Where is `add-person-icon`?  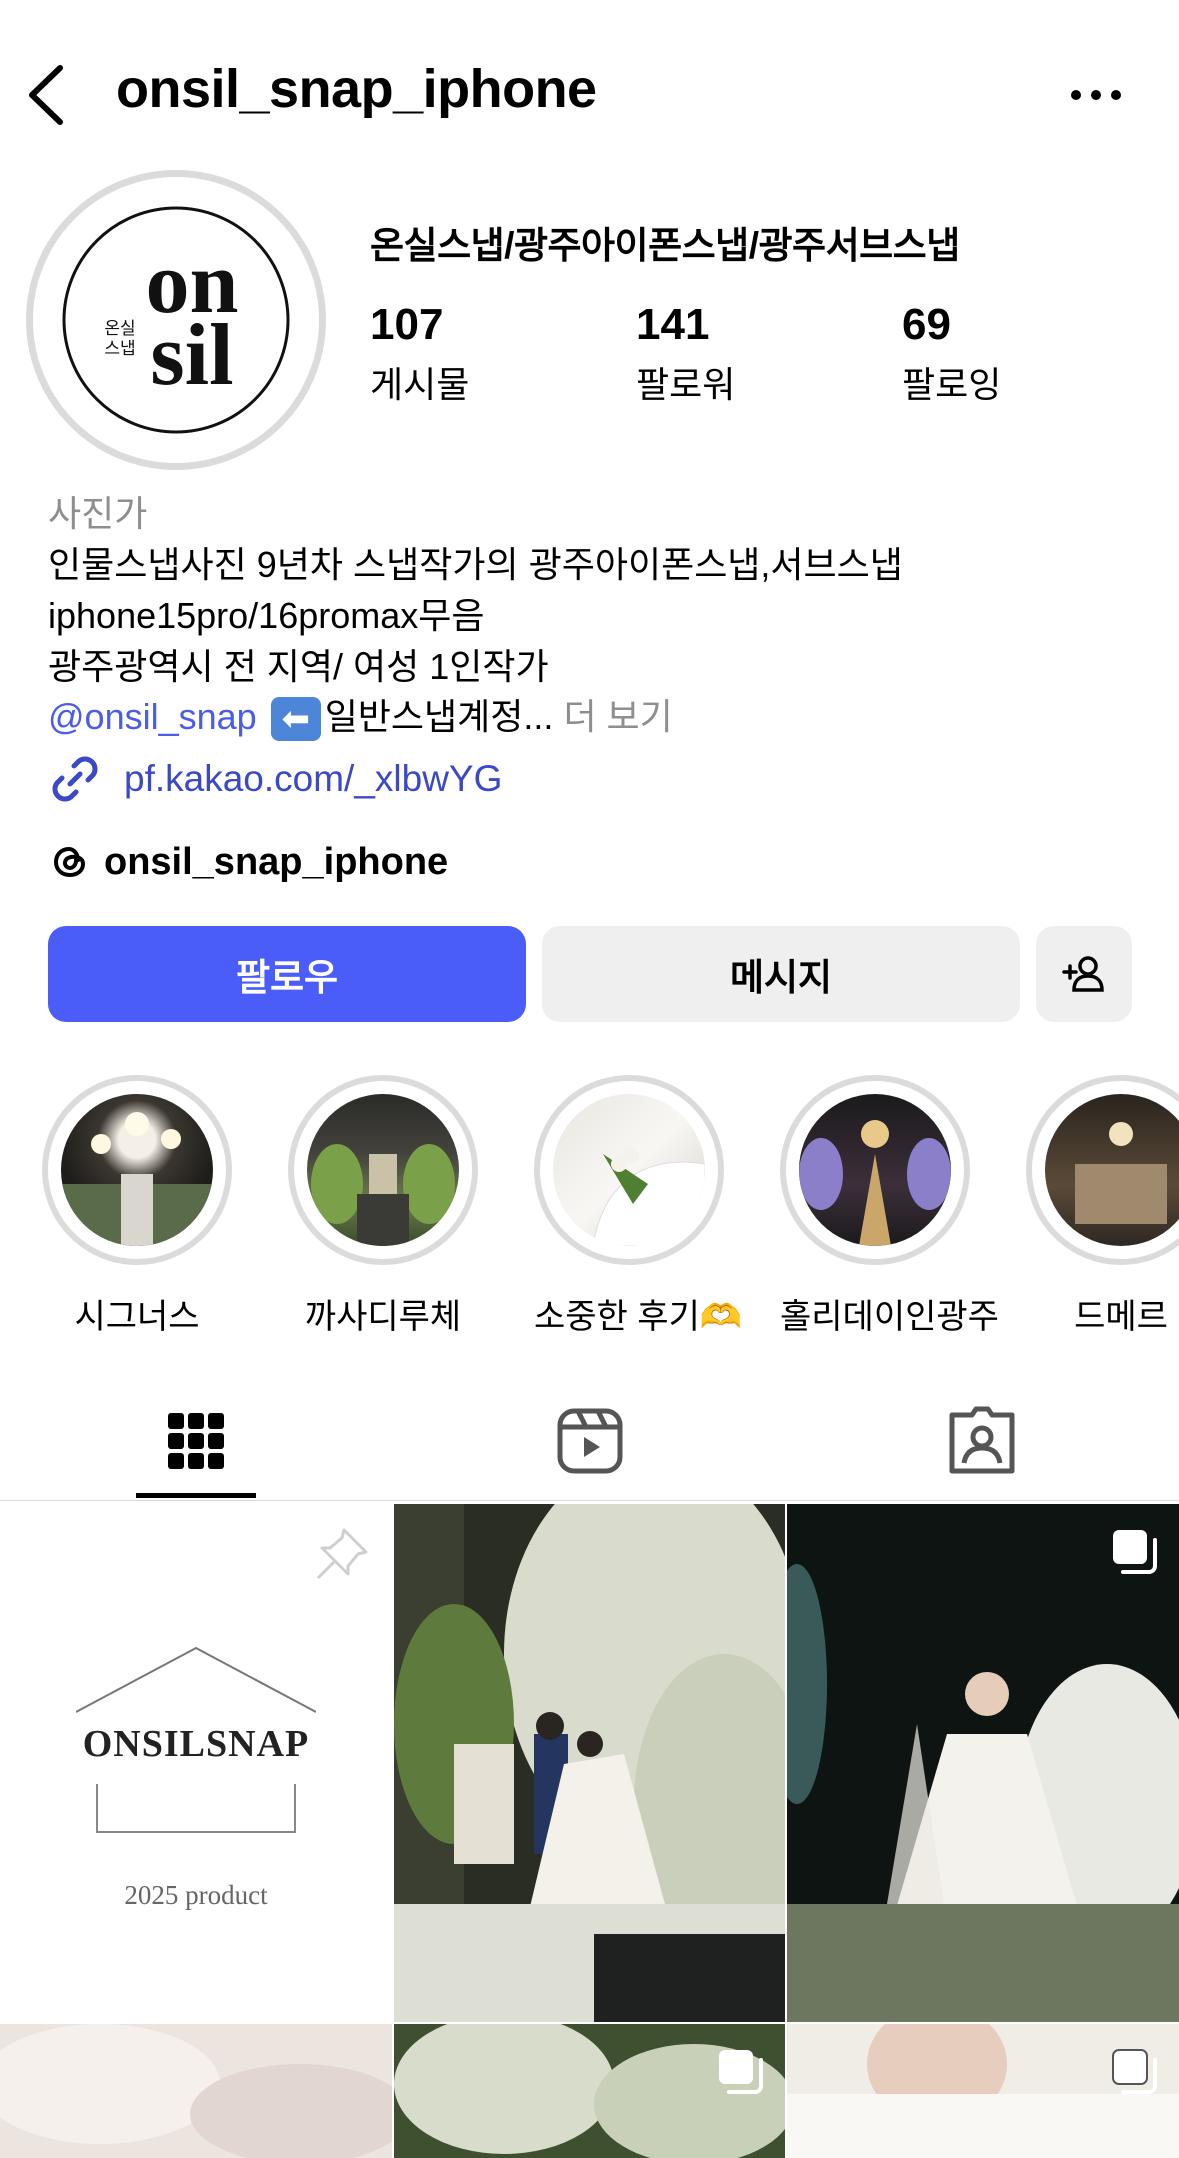 add-person-icon is located at coordinates (1083, 974).